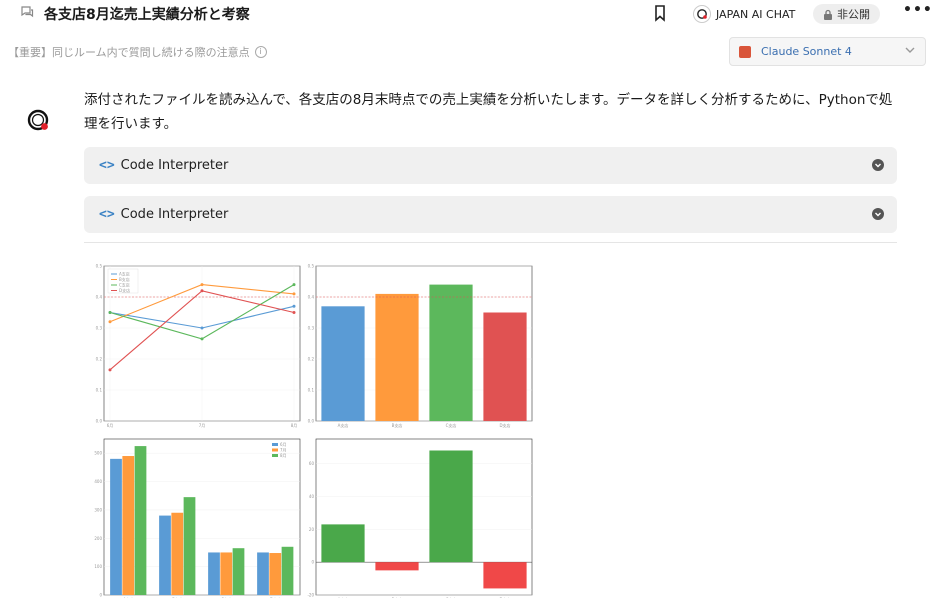  Describe the element at coordinates (397, 425) in the screenshot. I see `x-tick-label: B支店` at that location.